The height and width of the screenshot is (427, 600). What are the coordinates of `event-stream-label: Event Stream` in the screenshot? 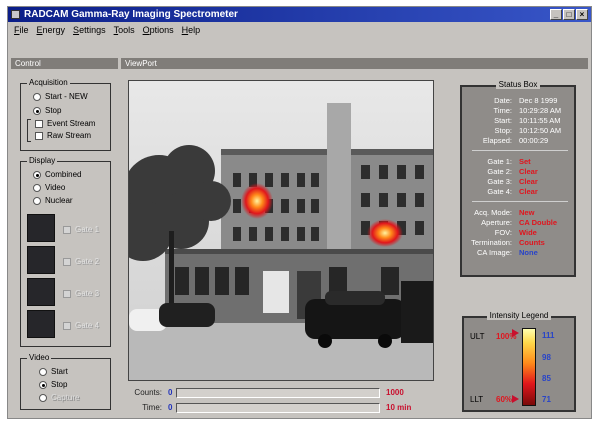 It's located at (71, 123).